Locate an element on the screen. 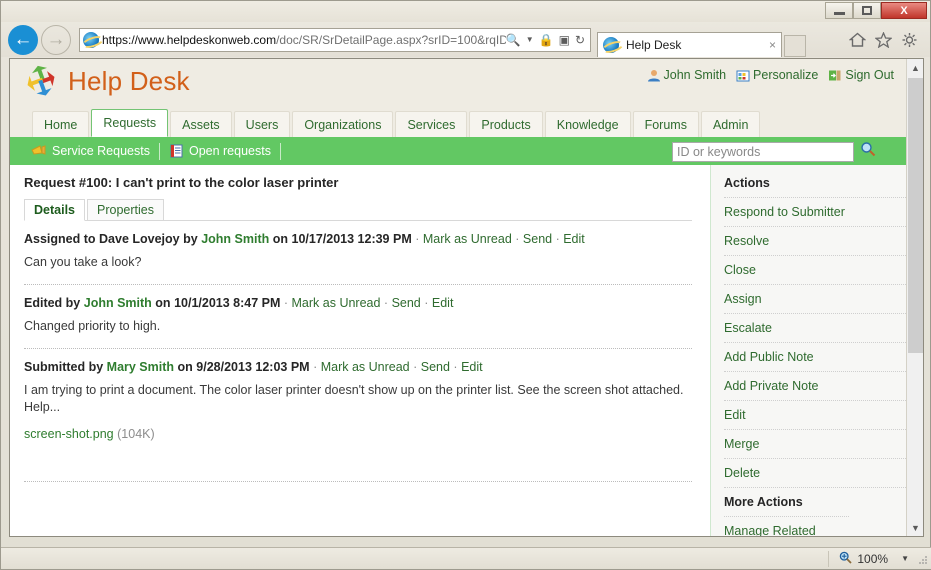  search-input is located at coordinates (763, 151).